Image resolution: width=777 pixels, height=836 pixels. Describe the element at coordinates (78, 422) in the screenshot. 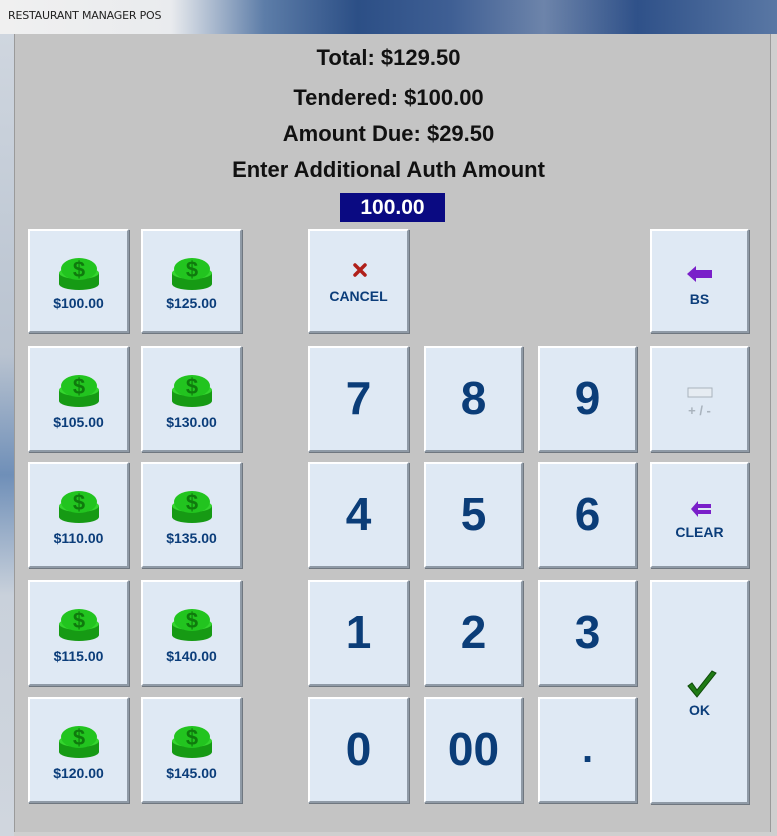

I see `quick-amount-label: $105.00` at that location.